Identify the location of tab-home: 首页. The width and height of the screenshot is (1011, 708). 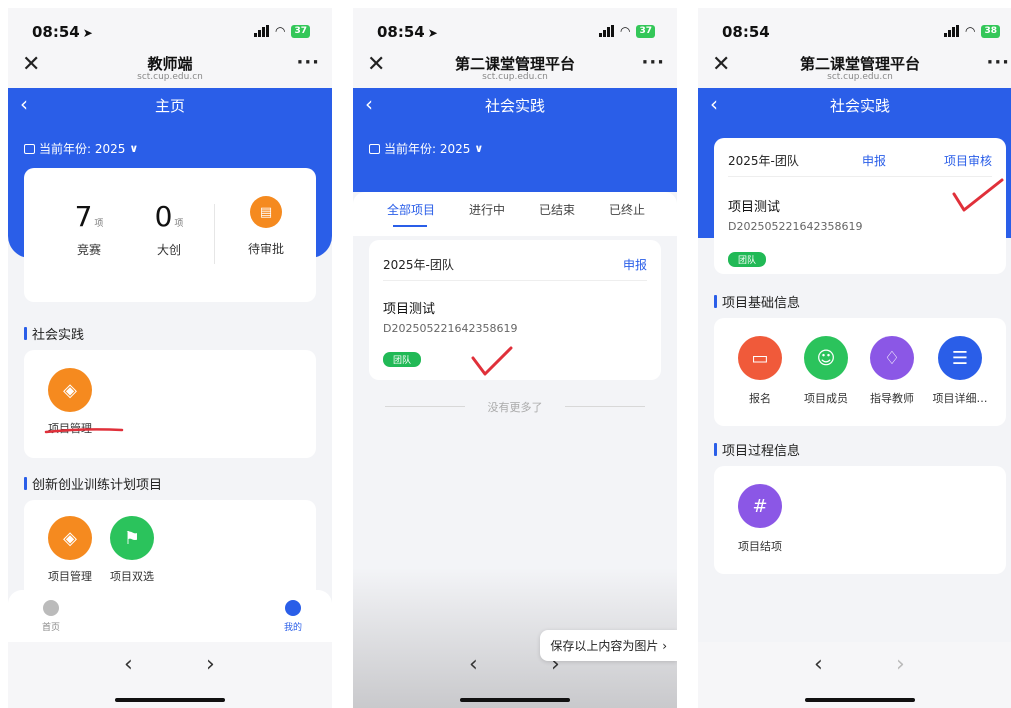
(51, 616).